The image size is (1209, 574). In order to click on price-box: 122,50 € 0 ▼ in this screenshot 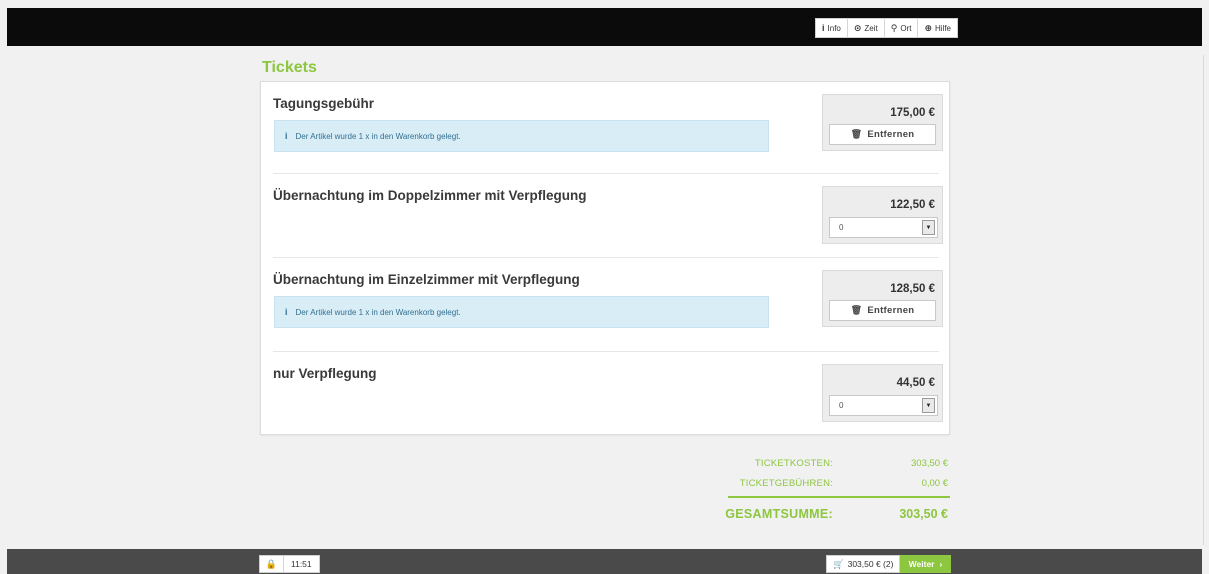, I will do `click(882, 215)`.